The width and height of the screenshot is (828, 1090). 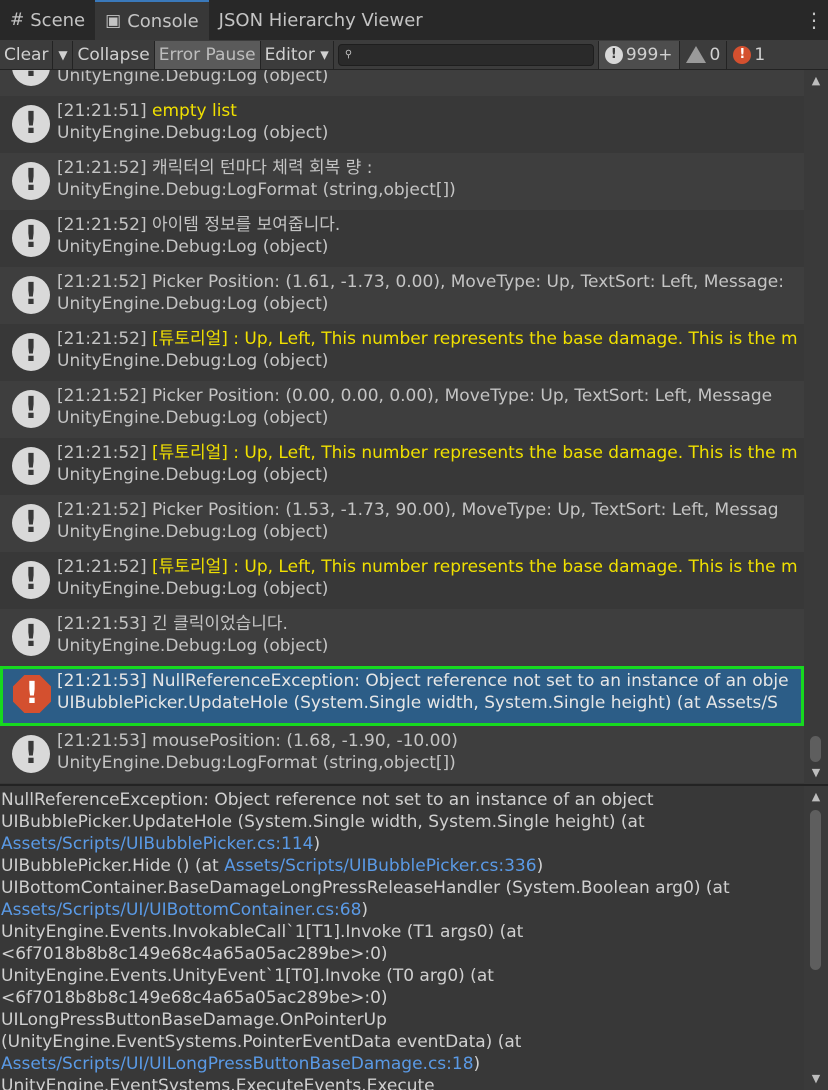 I want to click on tab-json-hierarchy-viewer: JSON Hierarchy Viewer, so click(x=321, y=20).